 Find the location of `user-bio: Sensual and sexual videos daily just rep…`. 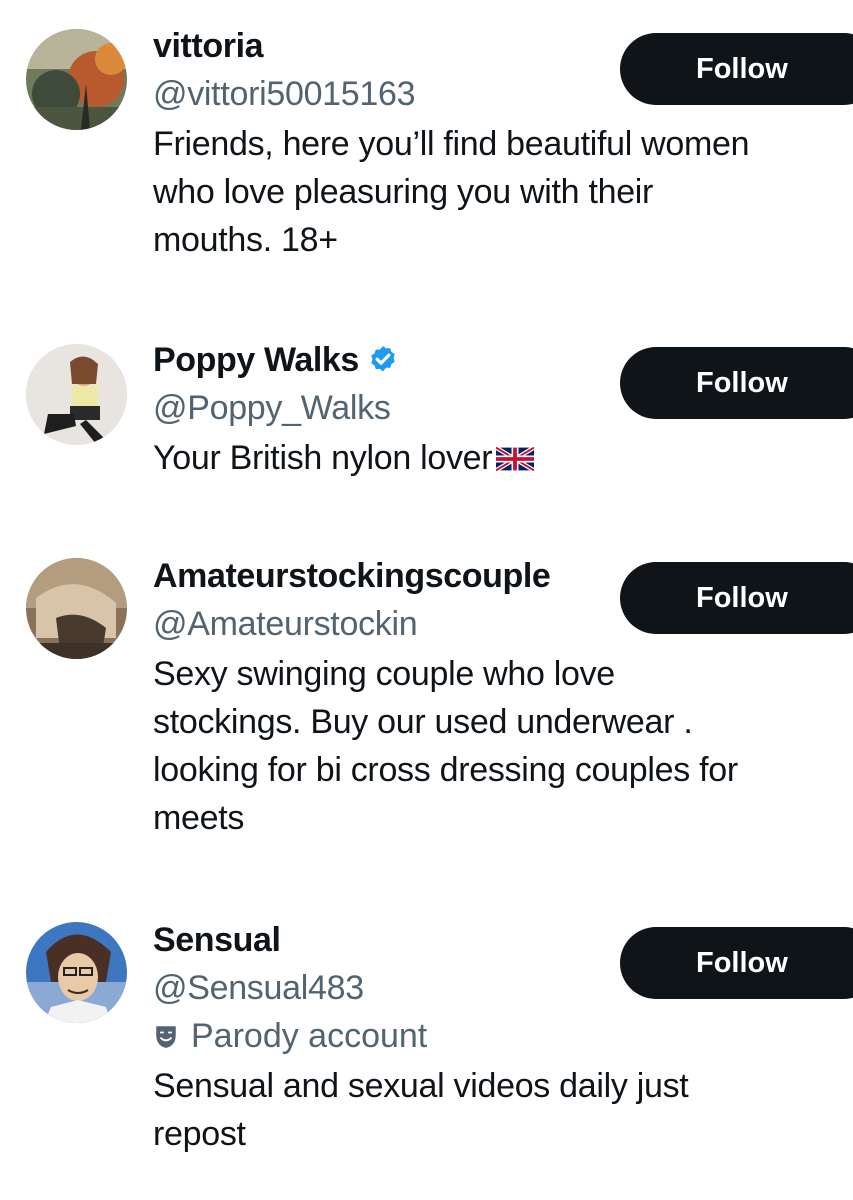

user-bio: Sensual and sexual videos daily just rep… is located at coordinates (503, 1110).